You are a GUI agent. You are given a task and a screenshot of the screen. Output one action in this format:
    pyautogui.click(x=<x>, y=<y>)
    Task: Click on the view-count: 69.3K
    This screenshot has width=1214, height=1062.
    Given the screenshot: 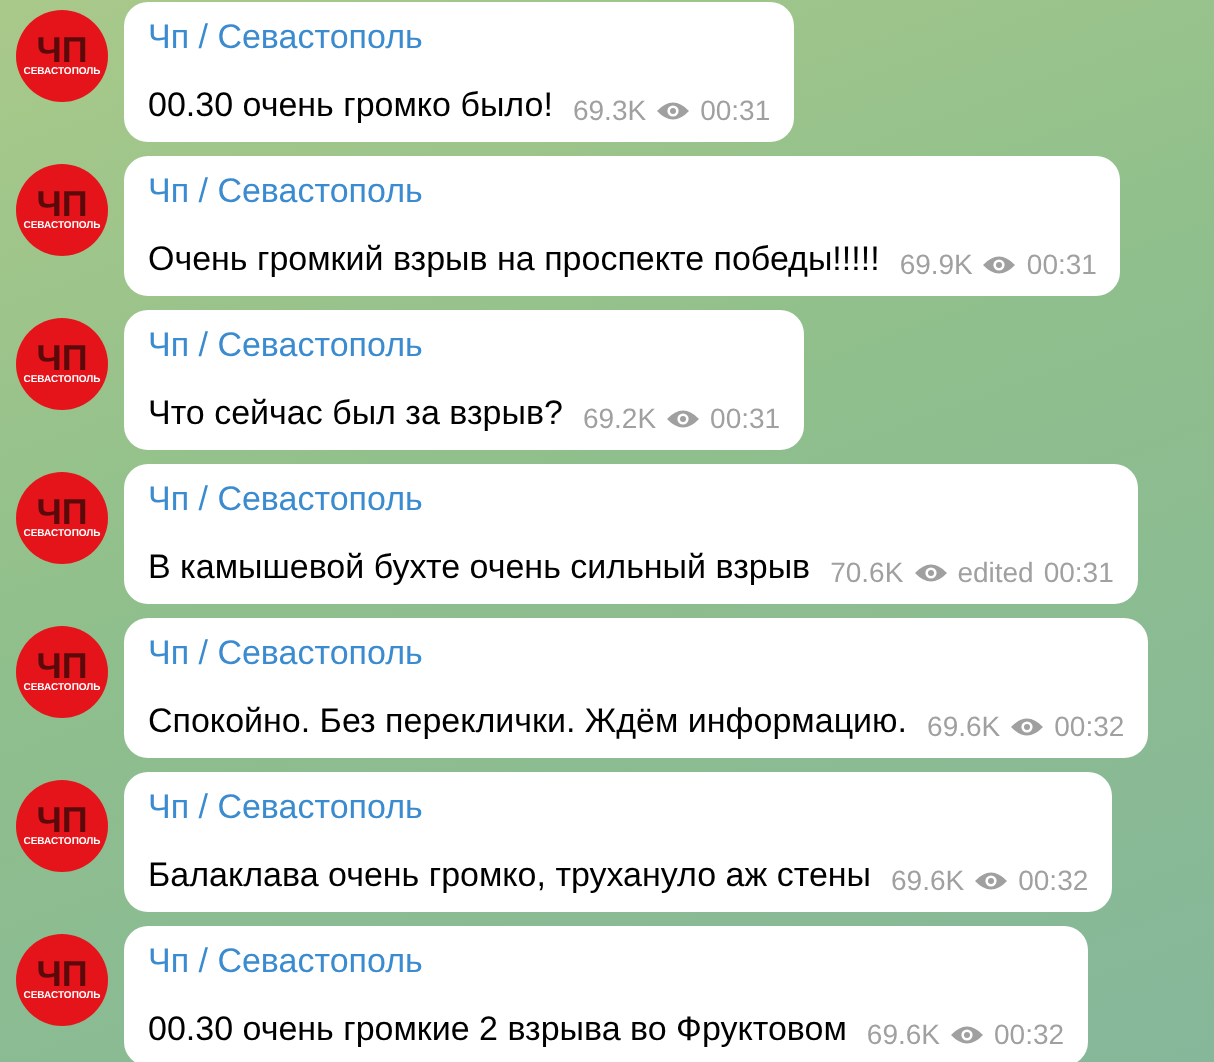 What is the action you would take?
    pyautogui.click(x=609, y=110)
    